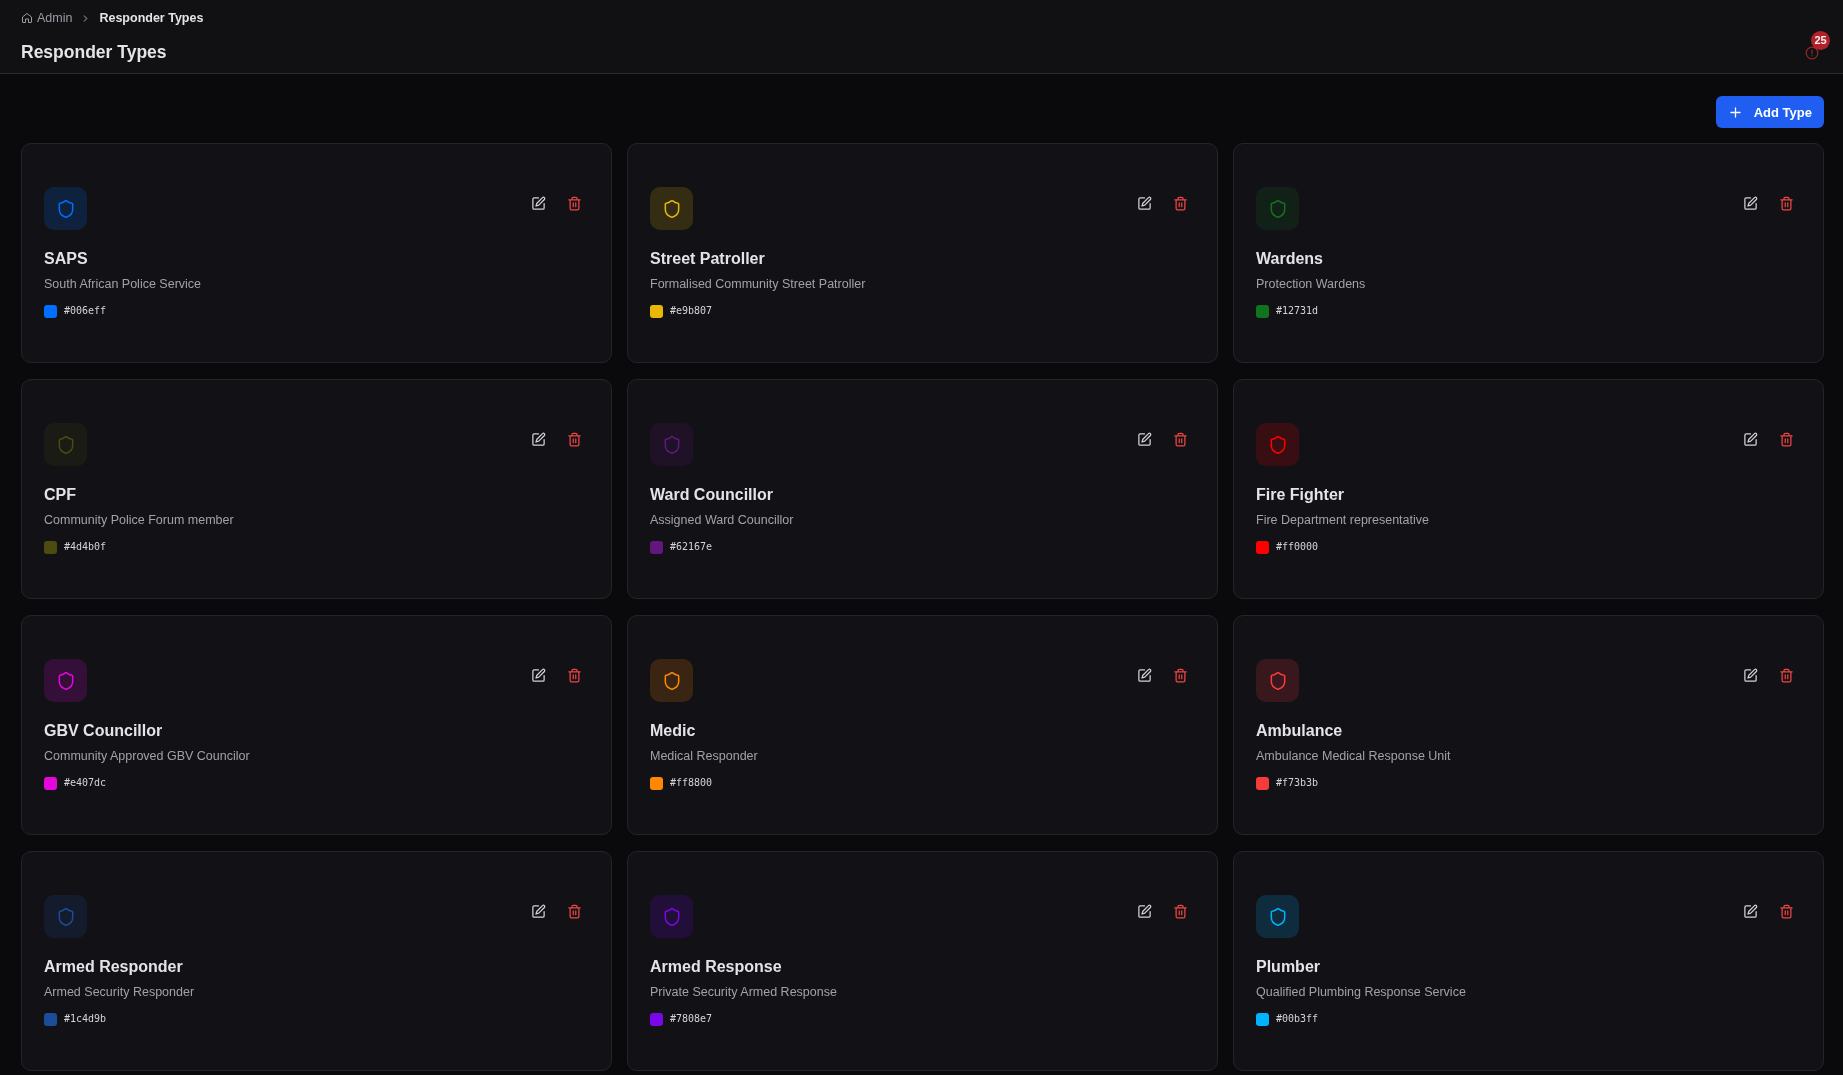 The width and height of the screenshot is (1843, 1075). I want to click on type-name: Street Patroller, so click(708, 259).